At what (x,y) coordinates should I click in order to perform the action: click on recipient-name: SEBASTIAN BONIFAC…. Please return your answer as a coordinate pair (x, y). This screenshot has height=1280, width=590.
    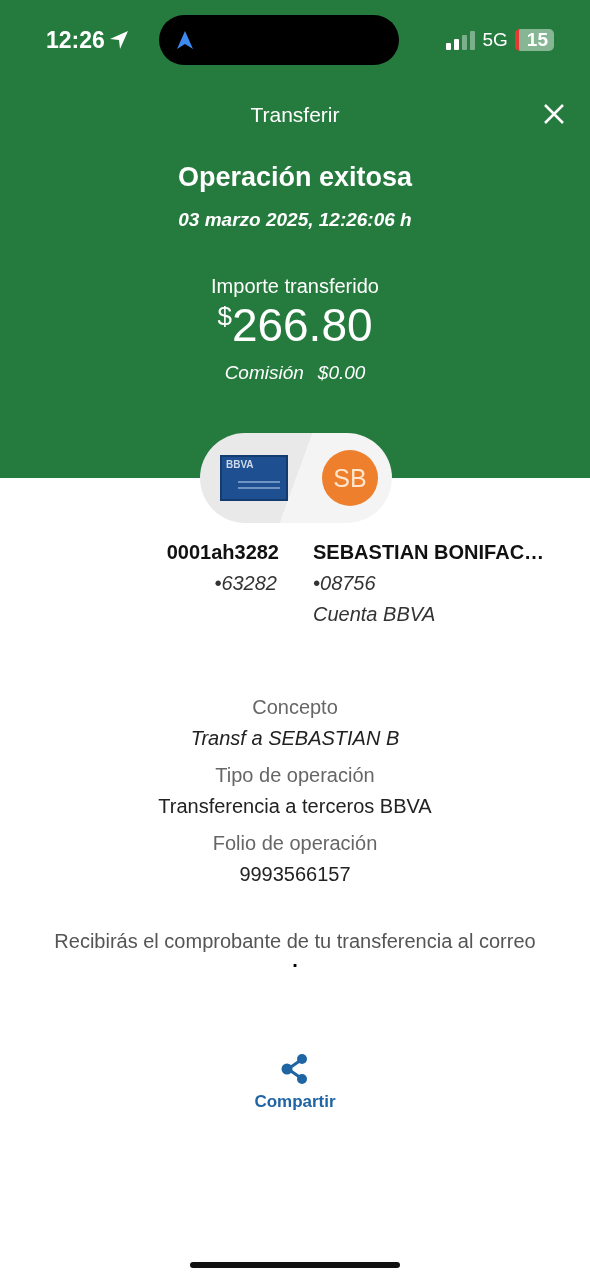
    Looking at the image, I should click on (429, 552).